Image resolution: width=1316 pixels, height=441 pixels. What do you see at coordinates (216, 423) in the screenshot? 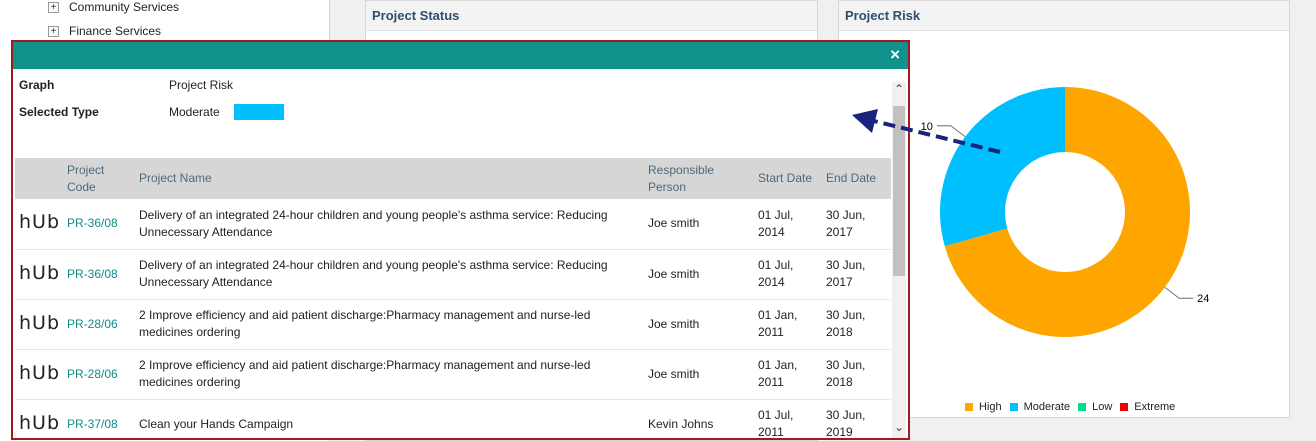
I see `project-name: Clean your Hands Campaign` at bounding box center [216, 423].